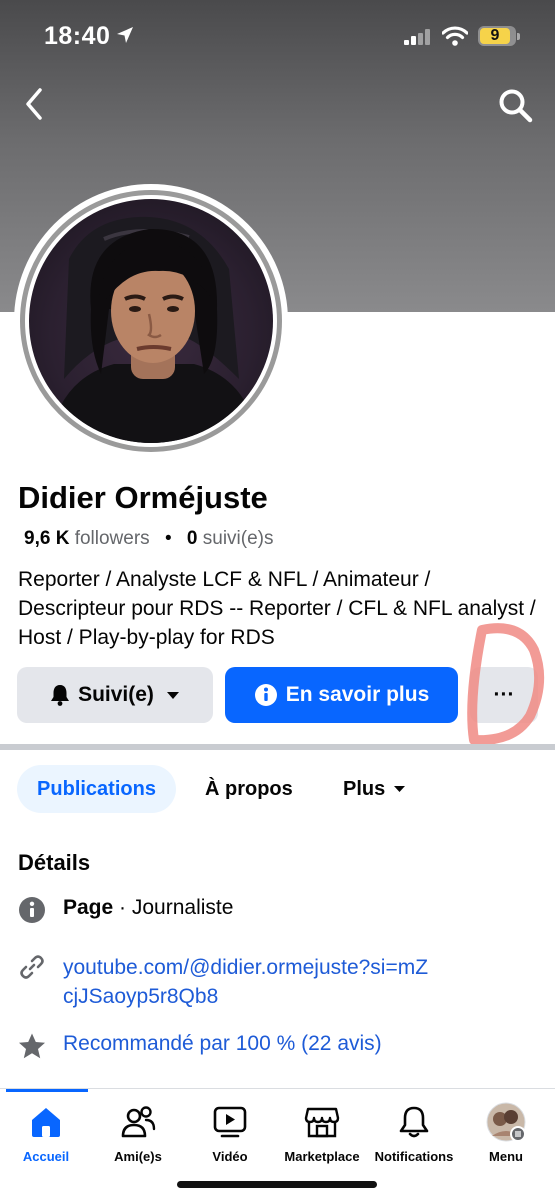 The image size is (555, 1200). Describe the element at coordinates (96, 789) in the screenshot. I see `tab-publications: Publications` at that location.